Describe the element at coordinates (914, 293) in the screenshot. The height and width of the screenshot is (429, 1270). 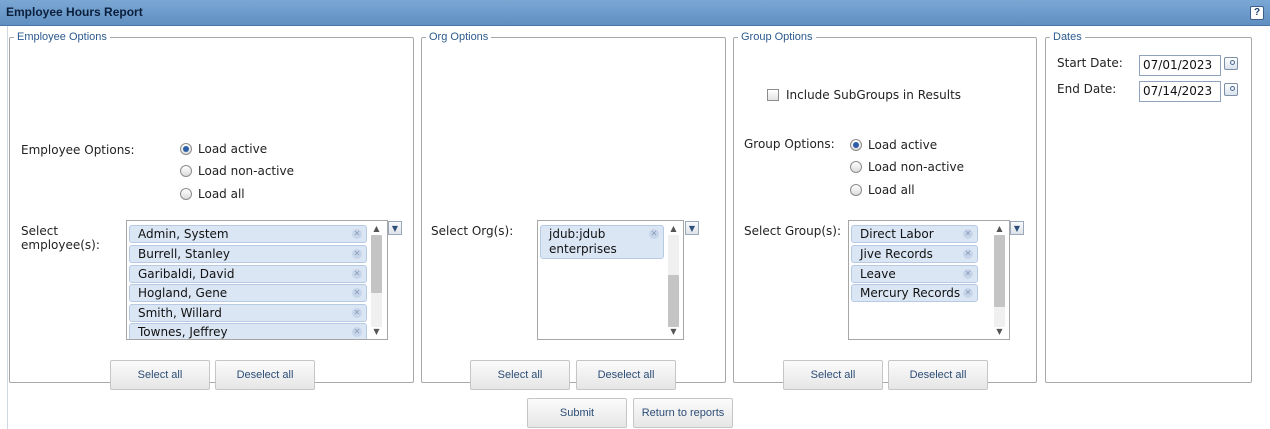
I see `list-item: Mercury Records ✕` at that location.